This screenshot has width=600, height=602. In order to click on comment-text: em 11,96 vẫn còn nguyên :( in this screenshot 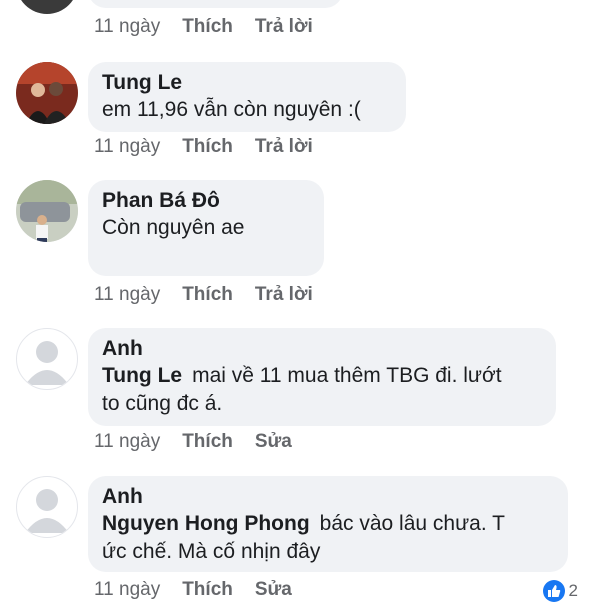, I will do `click(231, 109)`.